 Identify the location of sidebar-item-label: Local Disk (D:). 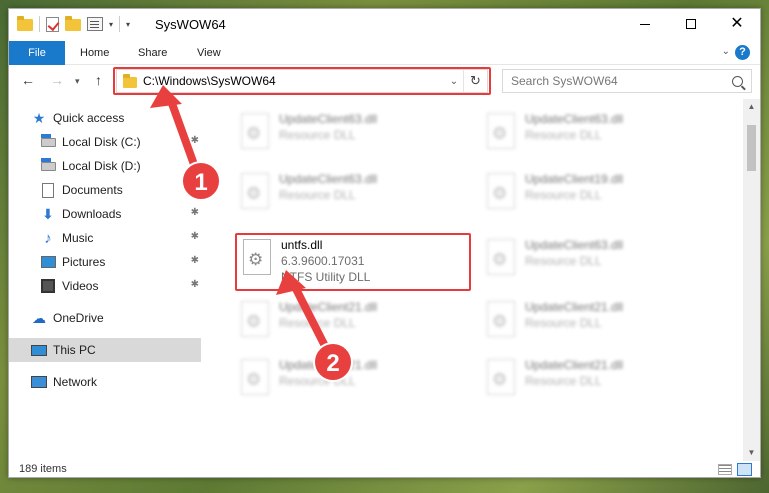
(101, 166).